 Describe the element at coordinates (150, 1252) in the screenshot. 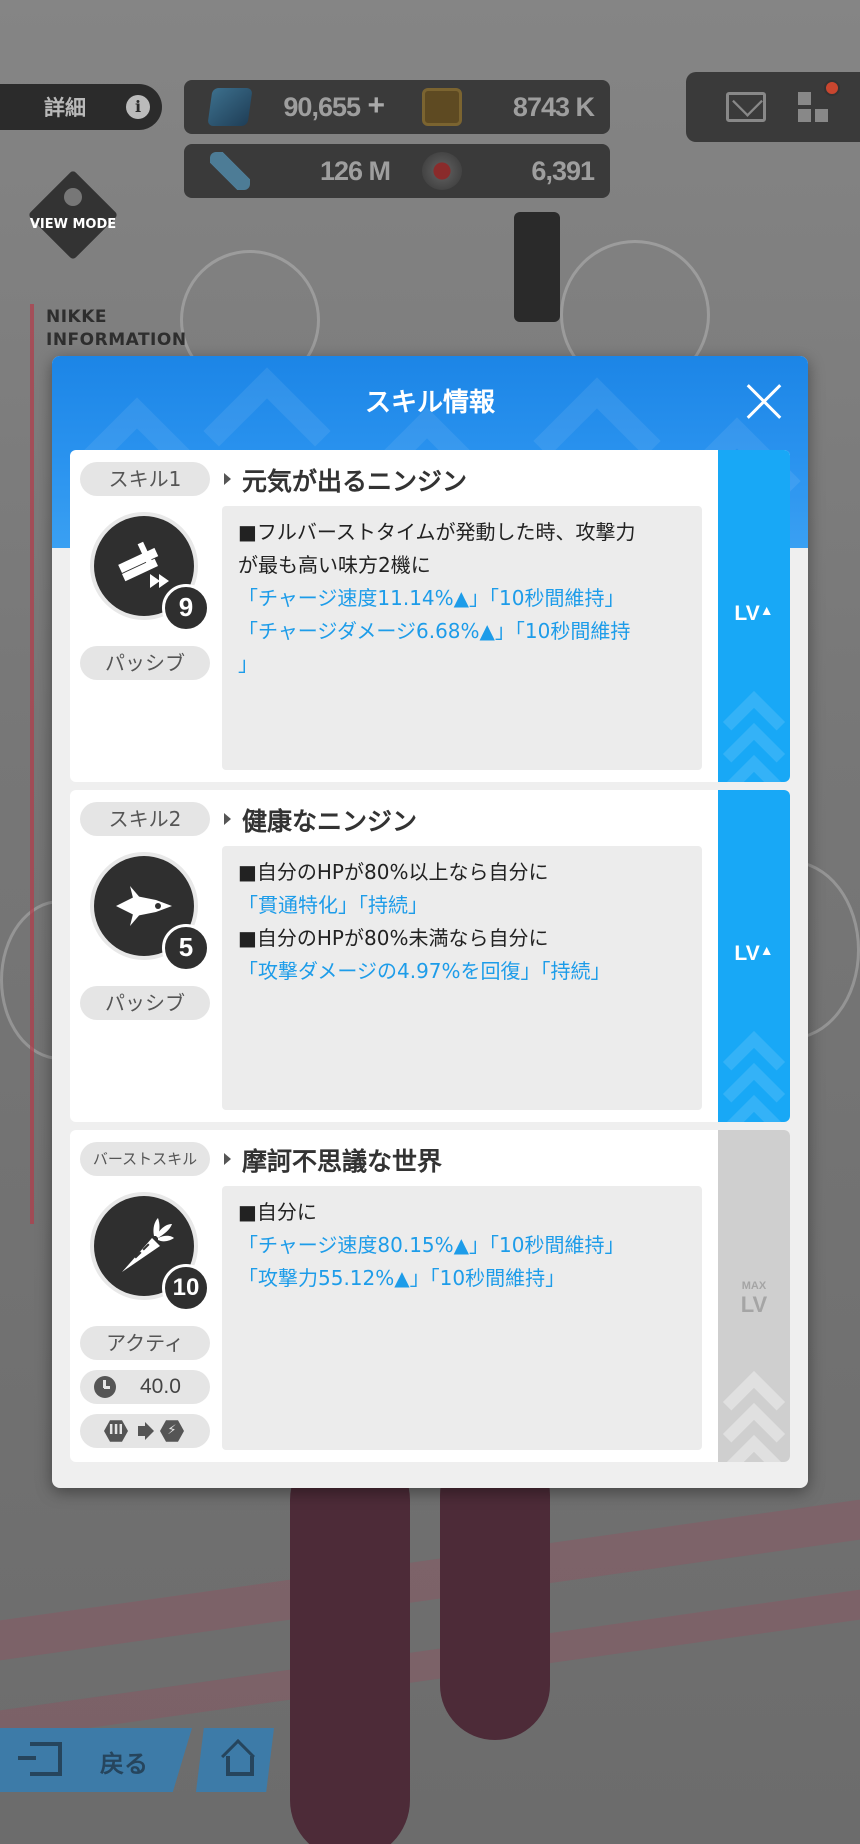

I see `skill-icon-frame: 10` at that location.